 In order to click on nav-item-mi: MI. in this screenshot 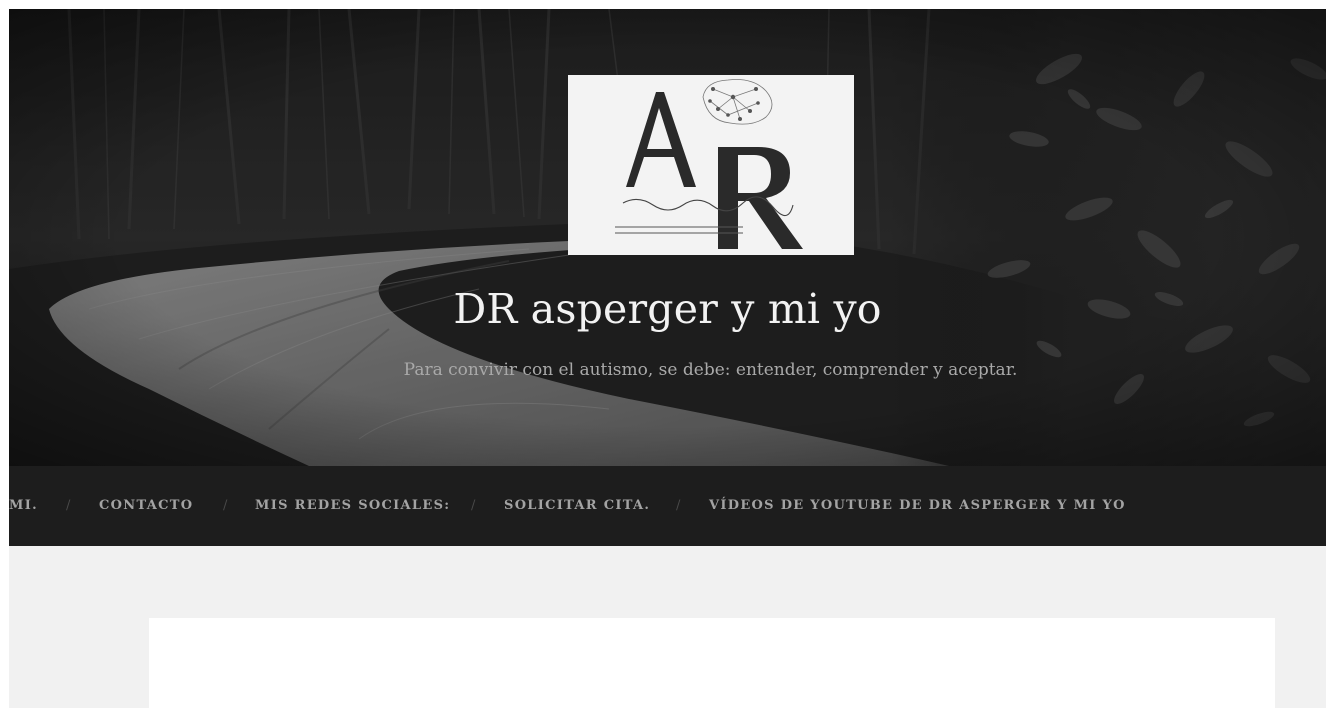, I will do `click(23, 506)`.